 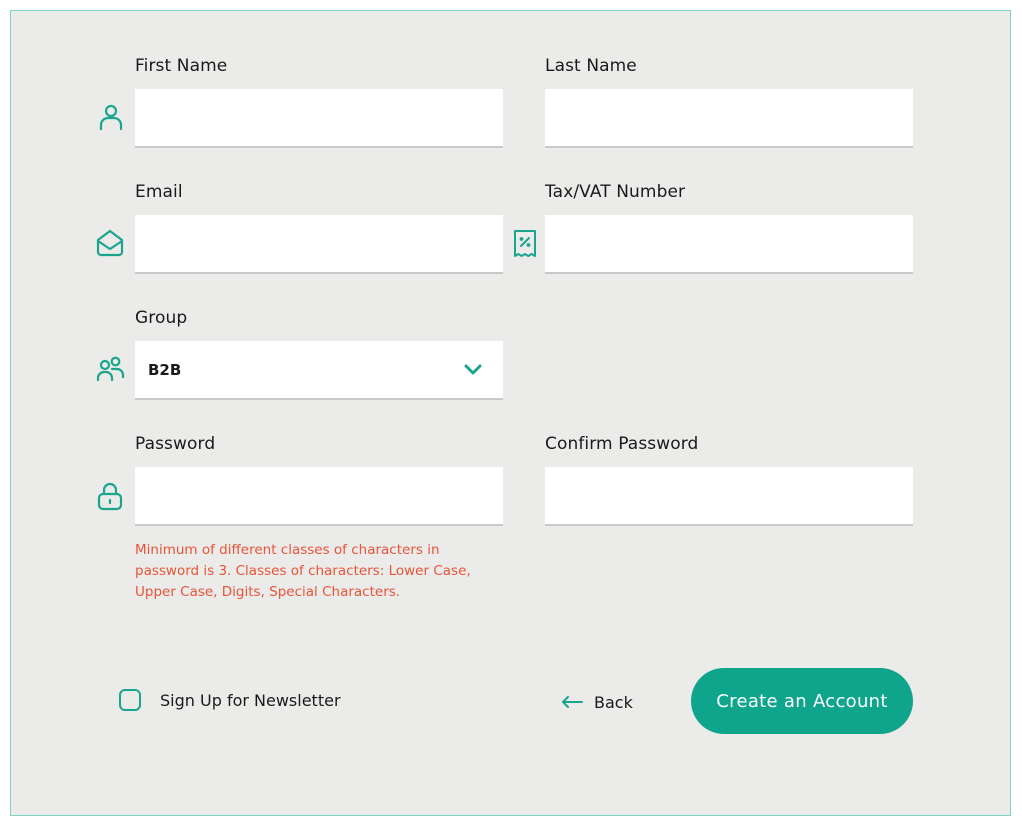 What do you see at coordinates (165, 370) in the screenshot?
I see `group-select-value: B2B` at bounding box center [165, 370].